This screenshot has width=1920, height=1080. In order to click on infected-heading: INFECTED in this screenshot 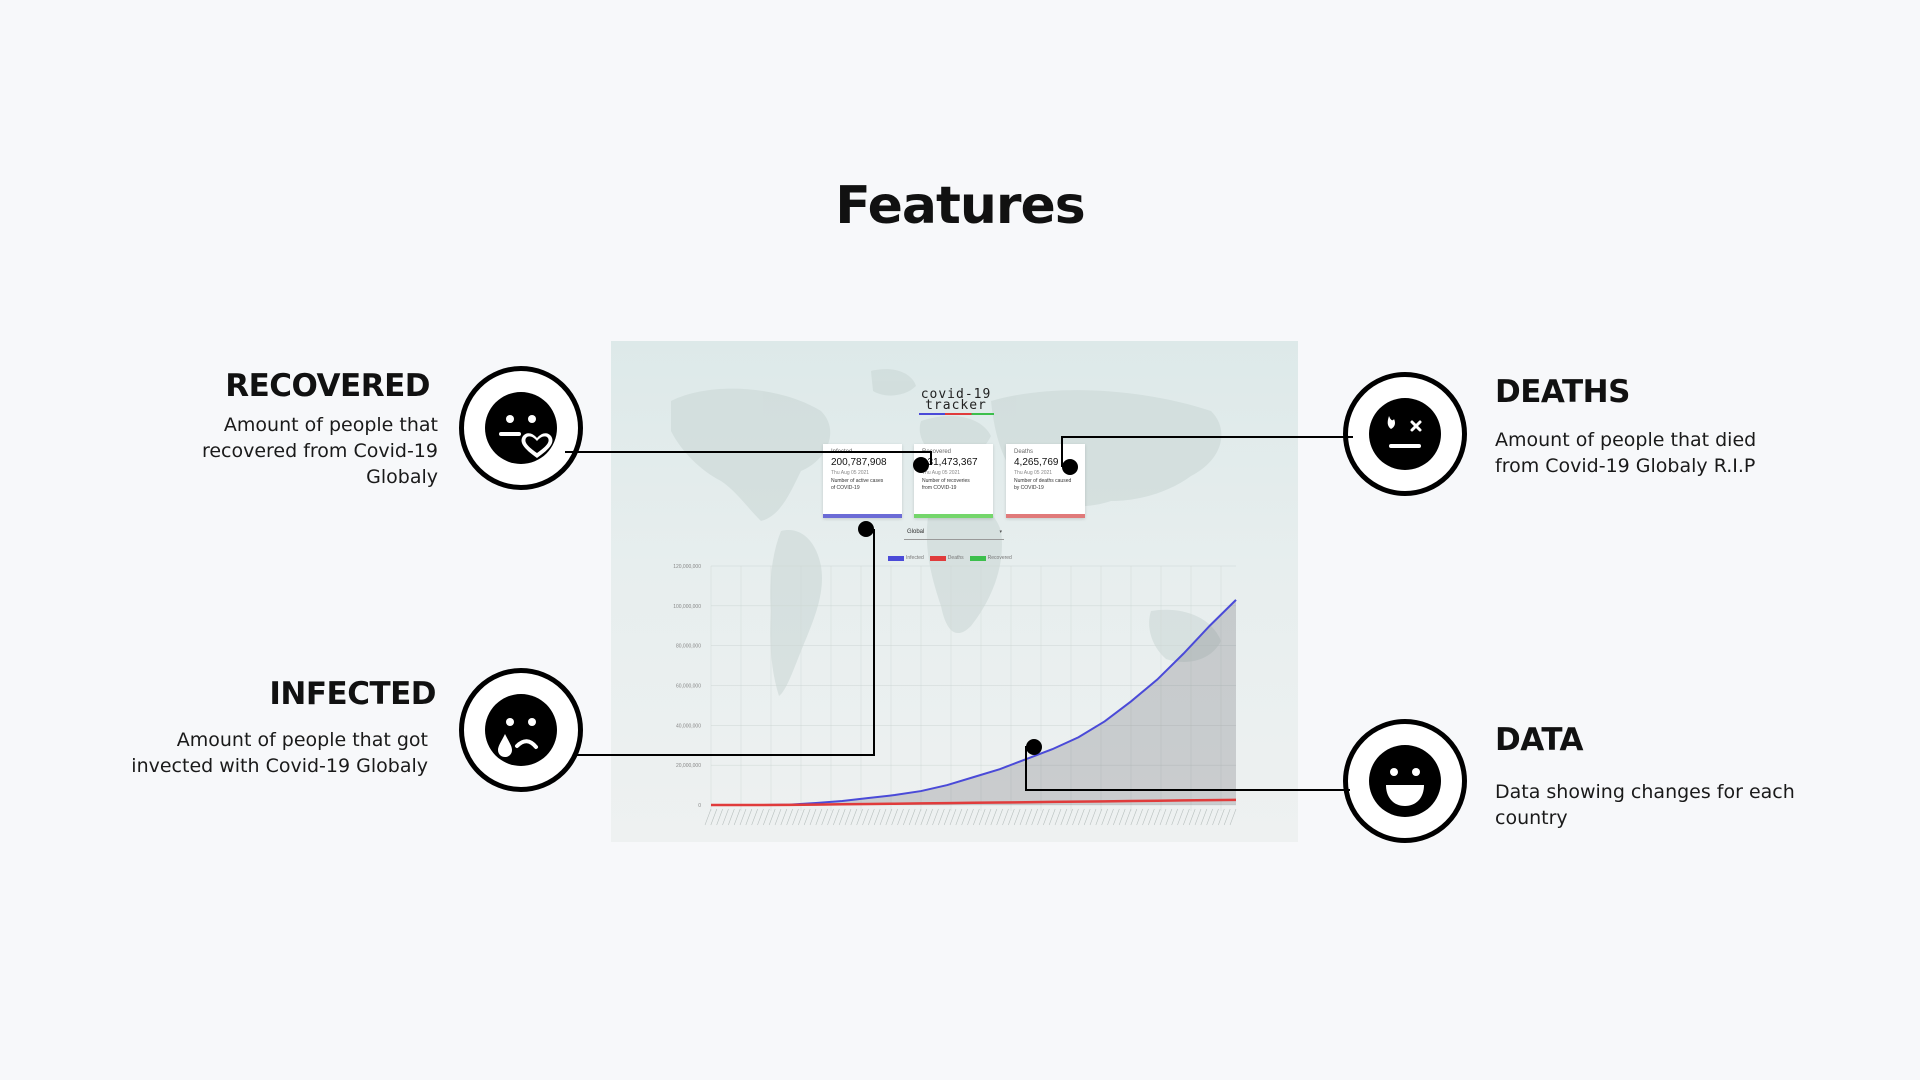, I will do `click(352, 694)`.